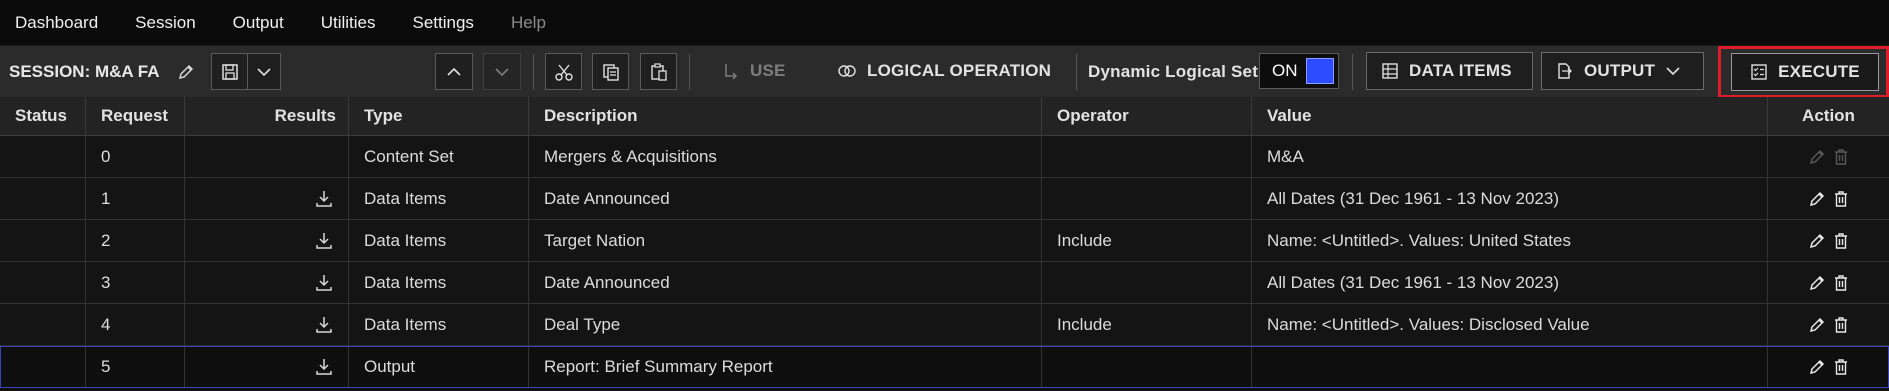 This screenshot has height=391, width=1889. What do you see at coordinates (135, 156) in the screenshot?
I see `request-cell: 0` at bounding box center [135, 156].